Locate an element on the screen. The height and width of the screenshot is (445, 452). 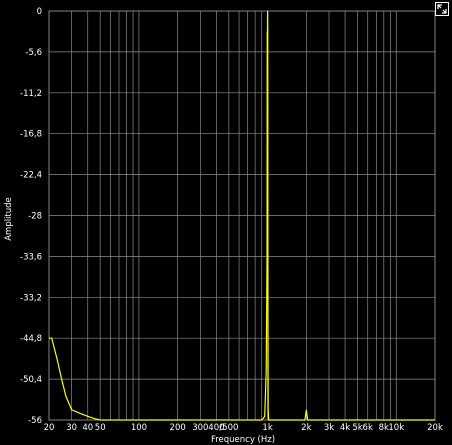
y-tick-label: 0 is located at coordinates (39, 12).